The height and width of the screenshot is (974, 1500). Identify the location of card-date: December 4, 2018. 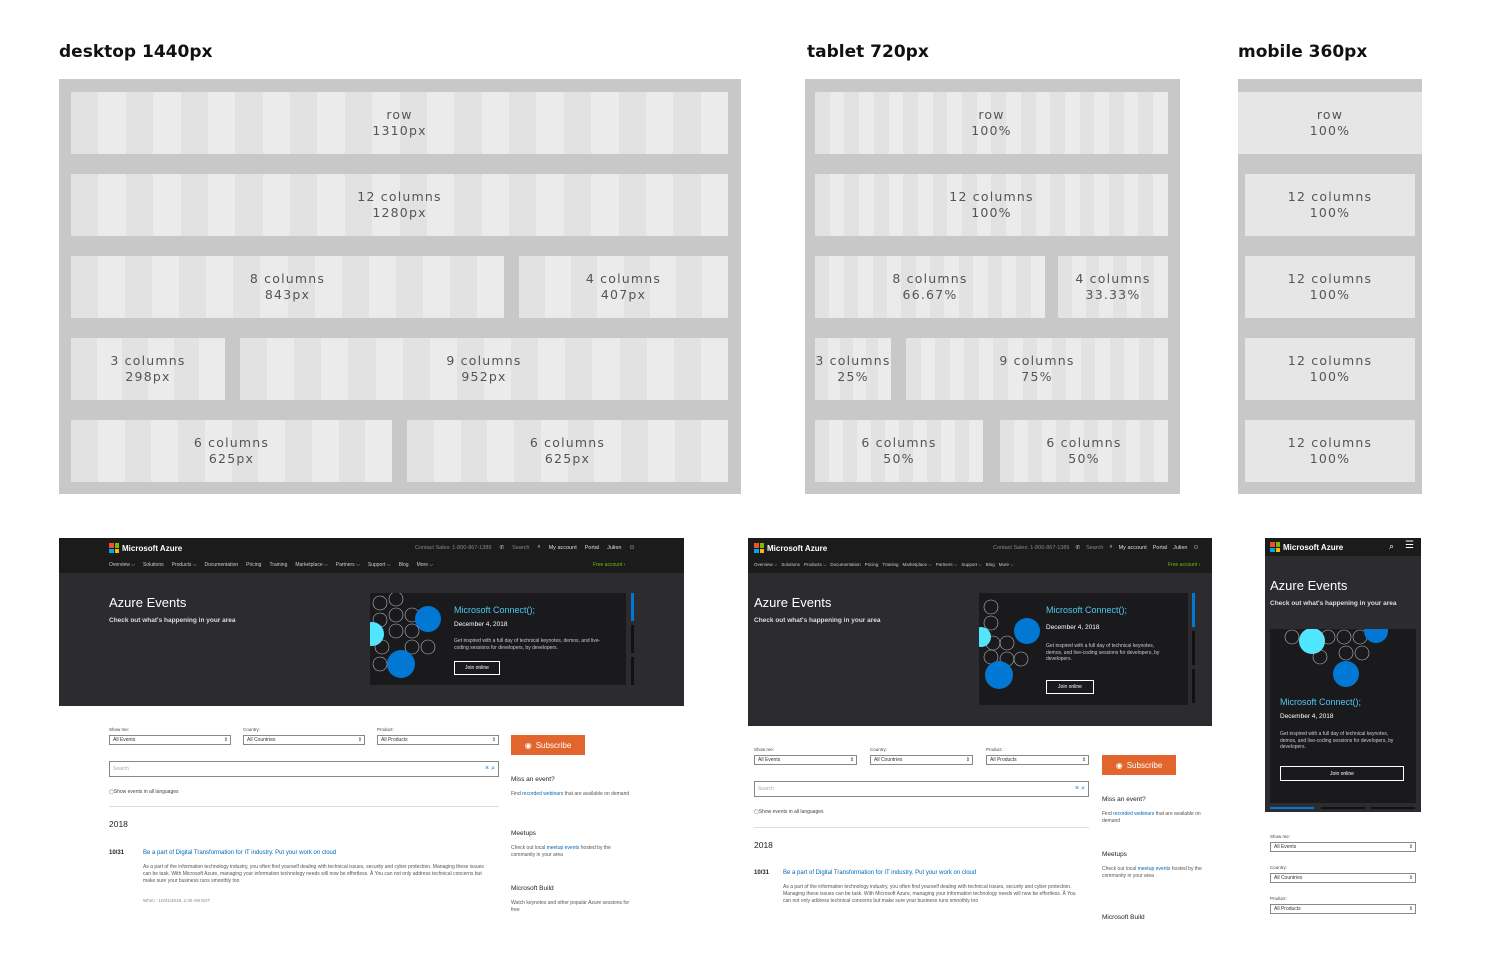
(1073, 627).